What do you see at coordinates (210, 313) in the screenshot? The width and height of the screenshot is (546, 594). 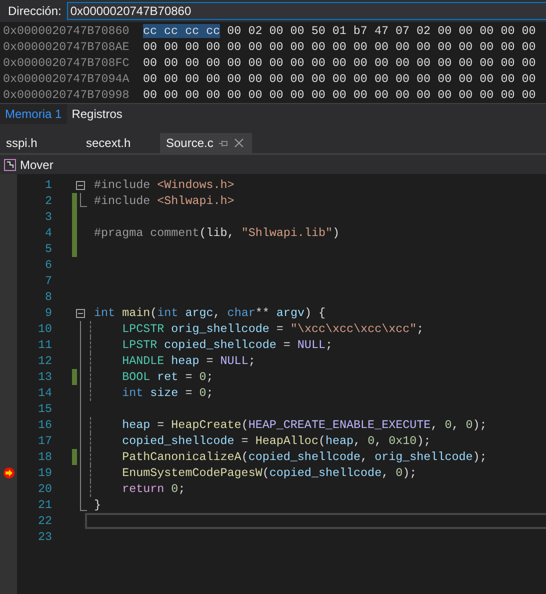 I see `code-line: int main(int argc, char** argv) {` at bounding box center [210, 313].